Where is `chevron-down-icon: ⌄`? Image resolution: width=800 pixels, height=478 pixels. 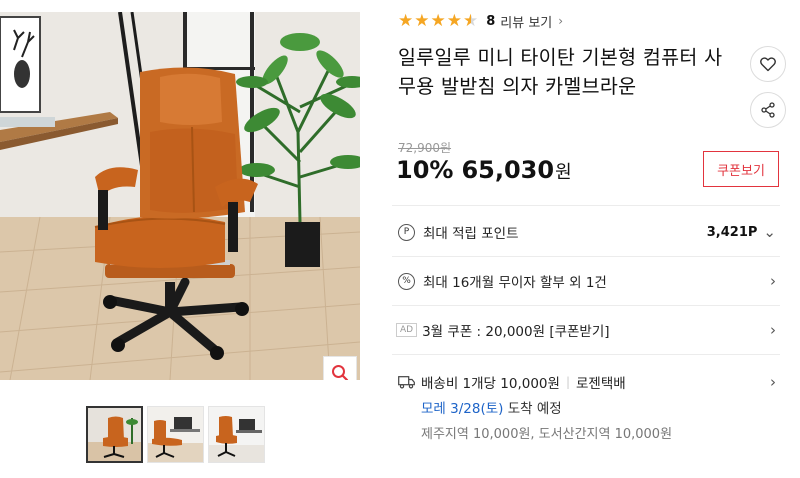
chevron-down-icon: ⌄ is located at coordinates (769, 232).